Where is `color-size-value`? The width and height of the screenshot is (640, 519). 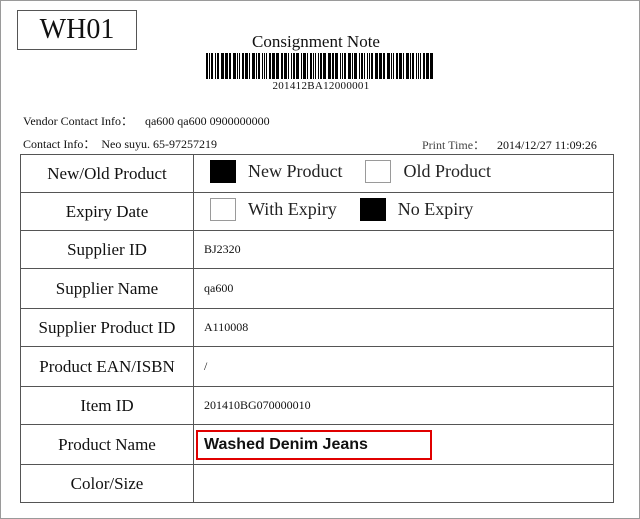 color-size-value is located at coordinates (403, 483).